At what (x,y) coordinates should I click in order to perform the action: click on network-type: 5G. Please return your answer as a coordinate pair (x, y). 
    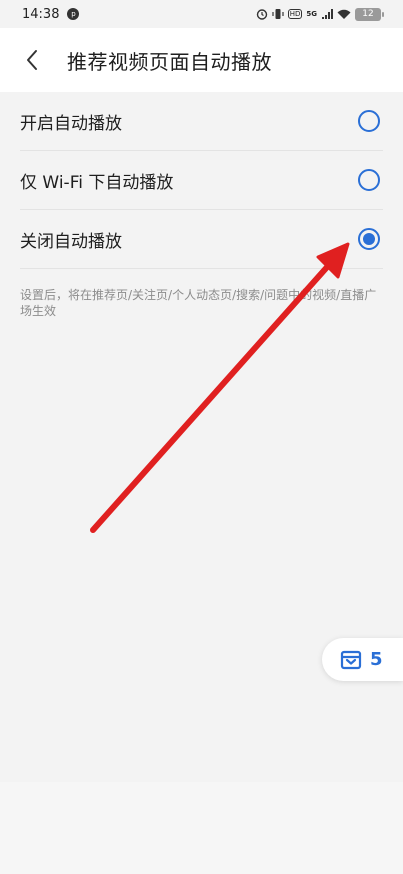
    Looking at the image, I should click on (311, 14).